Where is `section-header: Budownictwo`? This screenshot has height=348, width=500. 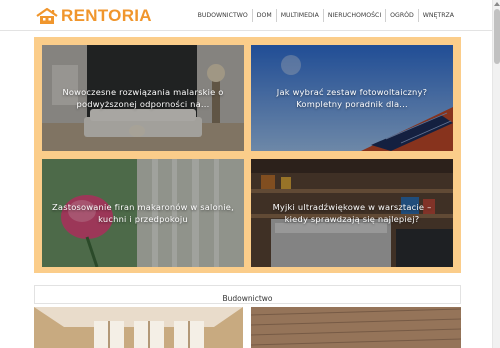 section-header: Budownictwo is located at coordinates (247, 294).